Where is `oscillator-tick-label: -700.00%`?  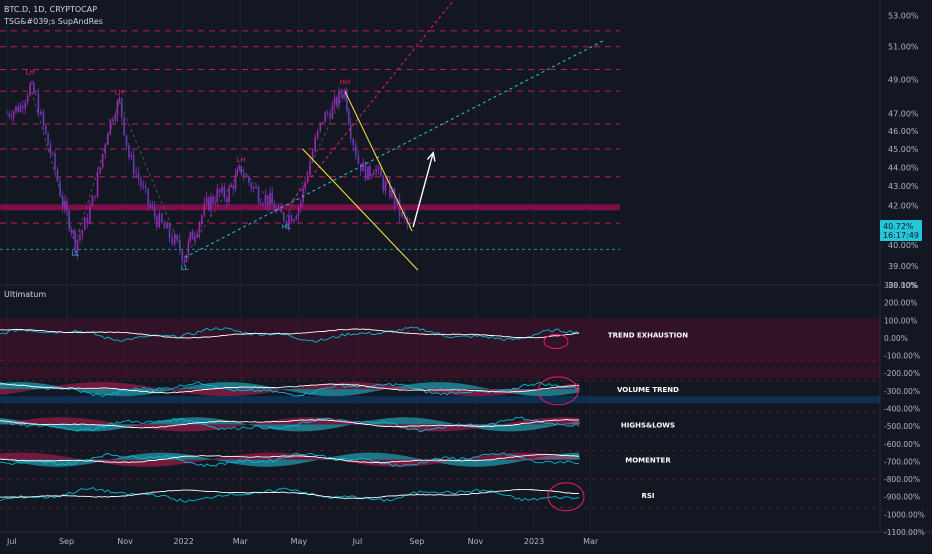 oscillator-tick-label: -700.00% is located at coordinates (902, 461).